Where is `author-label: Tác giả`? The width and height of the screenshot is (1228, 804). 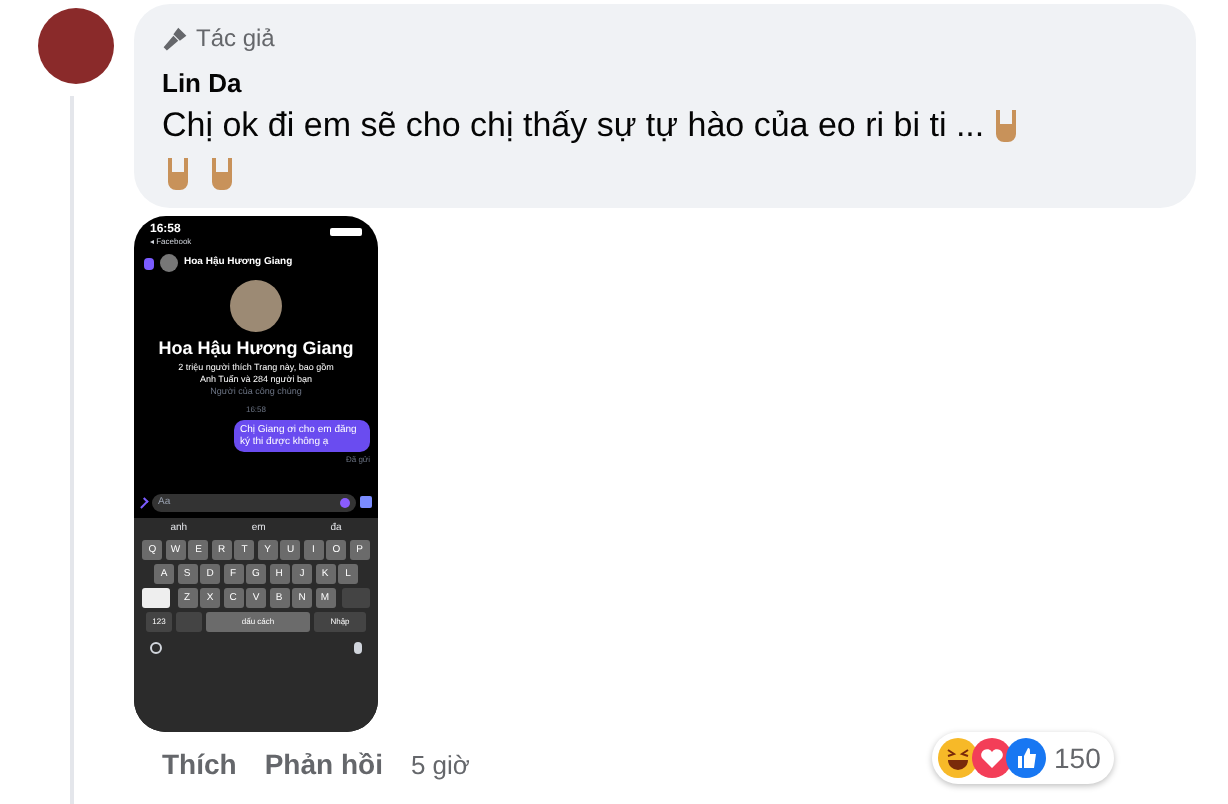
author-label: Tác giả is located at coordinates (235, 39).